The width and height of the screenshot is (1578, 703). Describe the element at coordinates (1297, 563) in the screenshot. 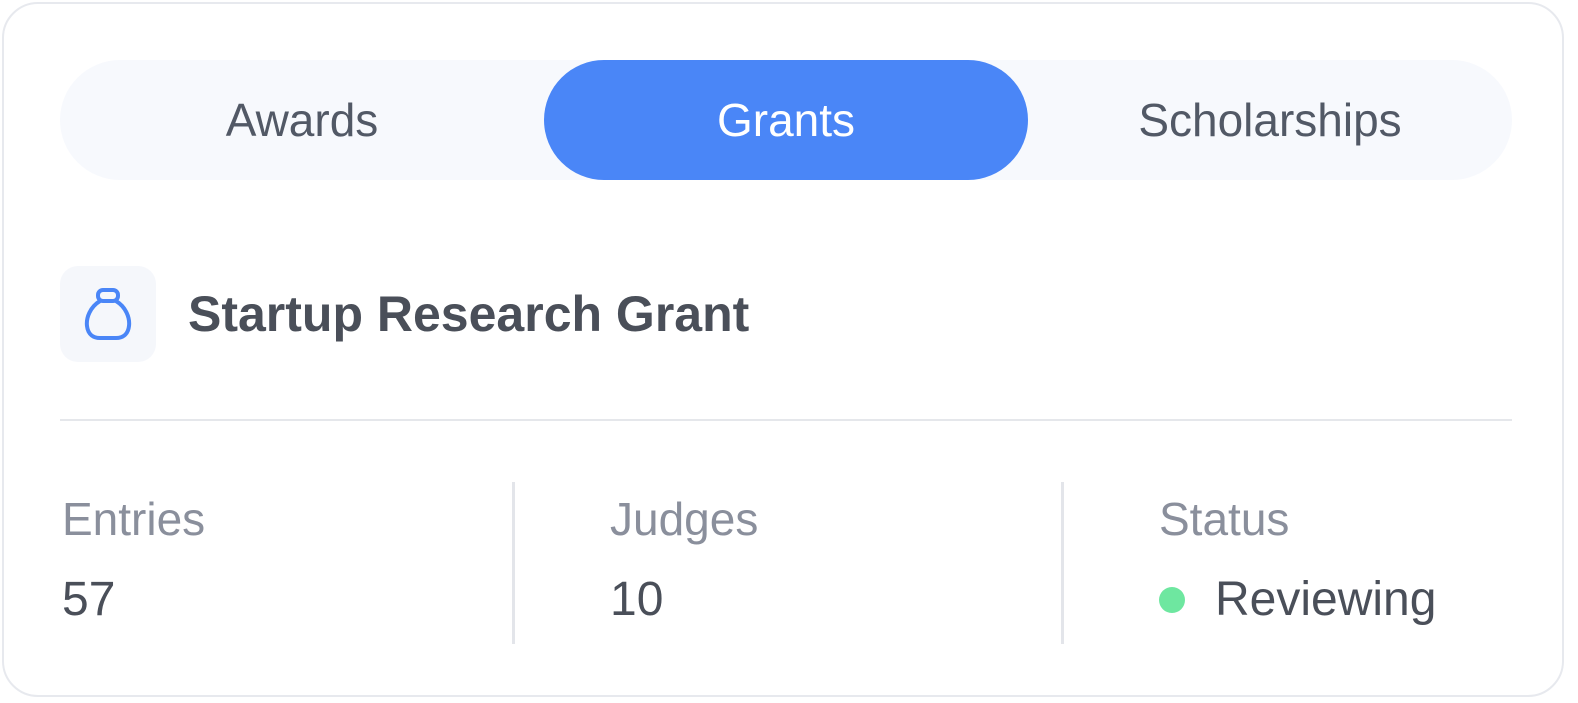

I see `stat-status: Status Reviewing` at that location.